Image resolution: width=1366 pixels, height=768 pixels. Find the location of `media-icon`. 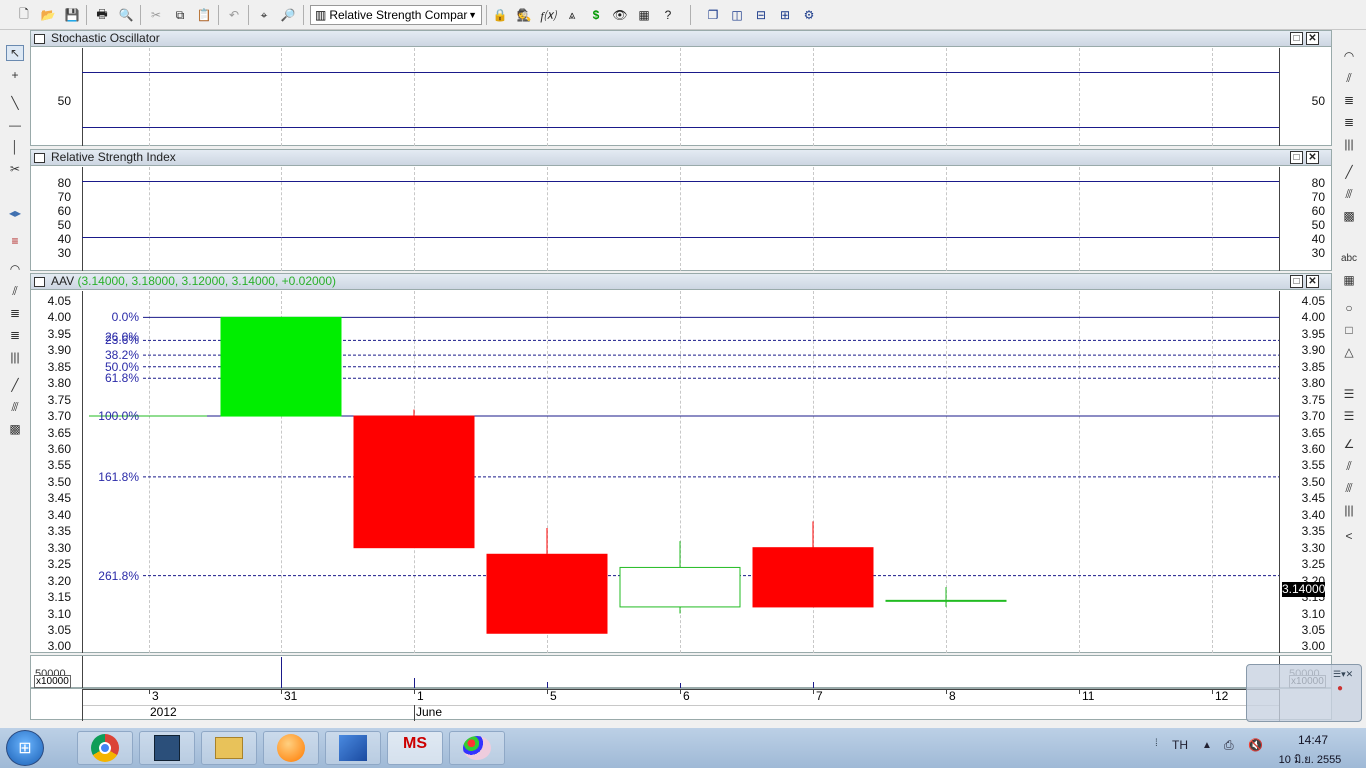

media-icon is located at coordinates (291, 748).